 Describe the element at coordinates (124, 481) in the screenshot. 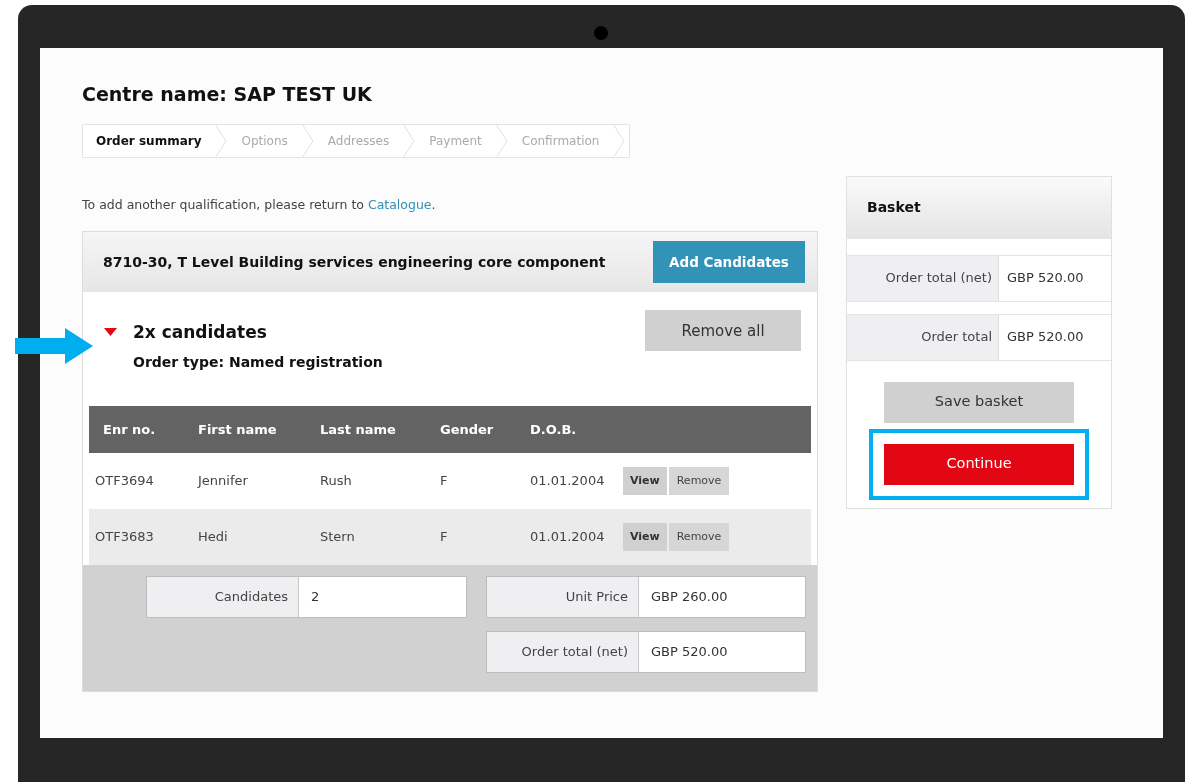

I see `table-cell-text: OTF3694` at that location.